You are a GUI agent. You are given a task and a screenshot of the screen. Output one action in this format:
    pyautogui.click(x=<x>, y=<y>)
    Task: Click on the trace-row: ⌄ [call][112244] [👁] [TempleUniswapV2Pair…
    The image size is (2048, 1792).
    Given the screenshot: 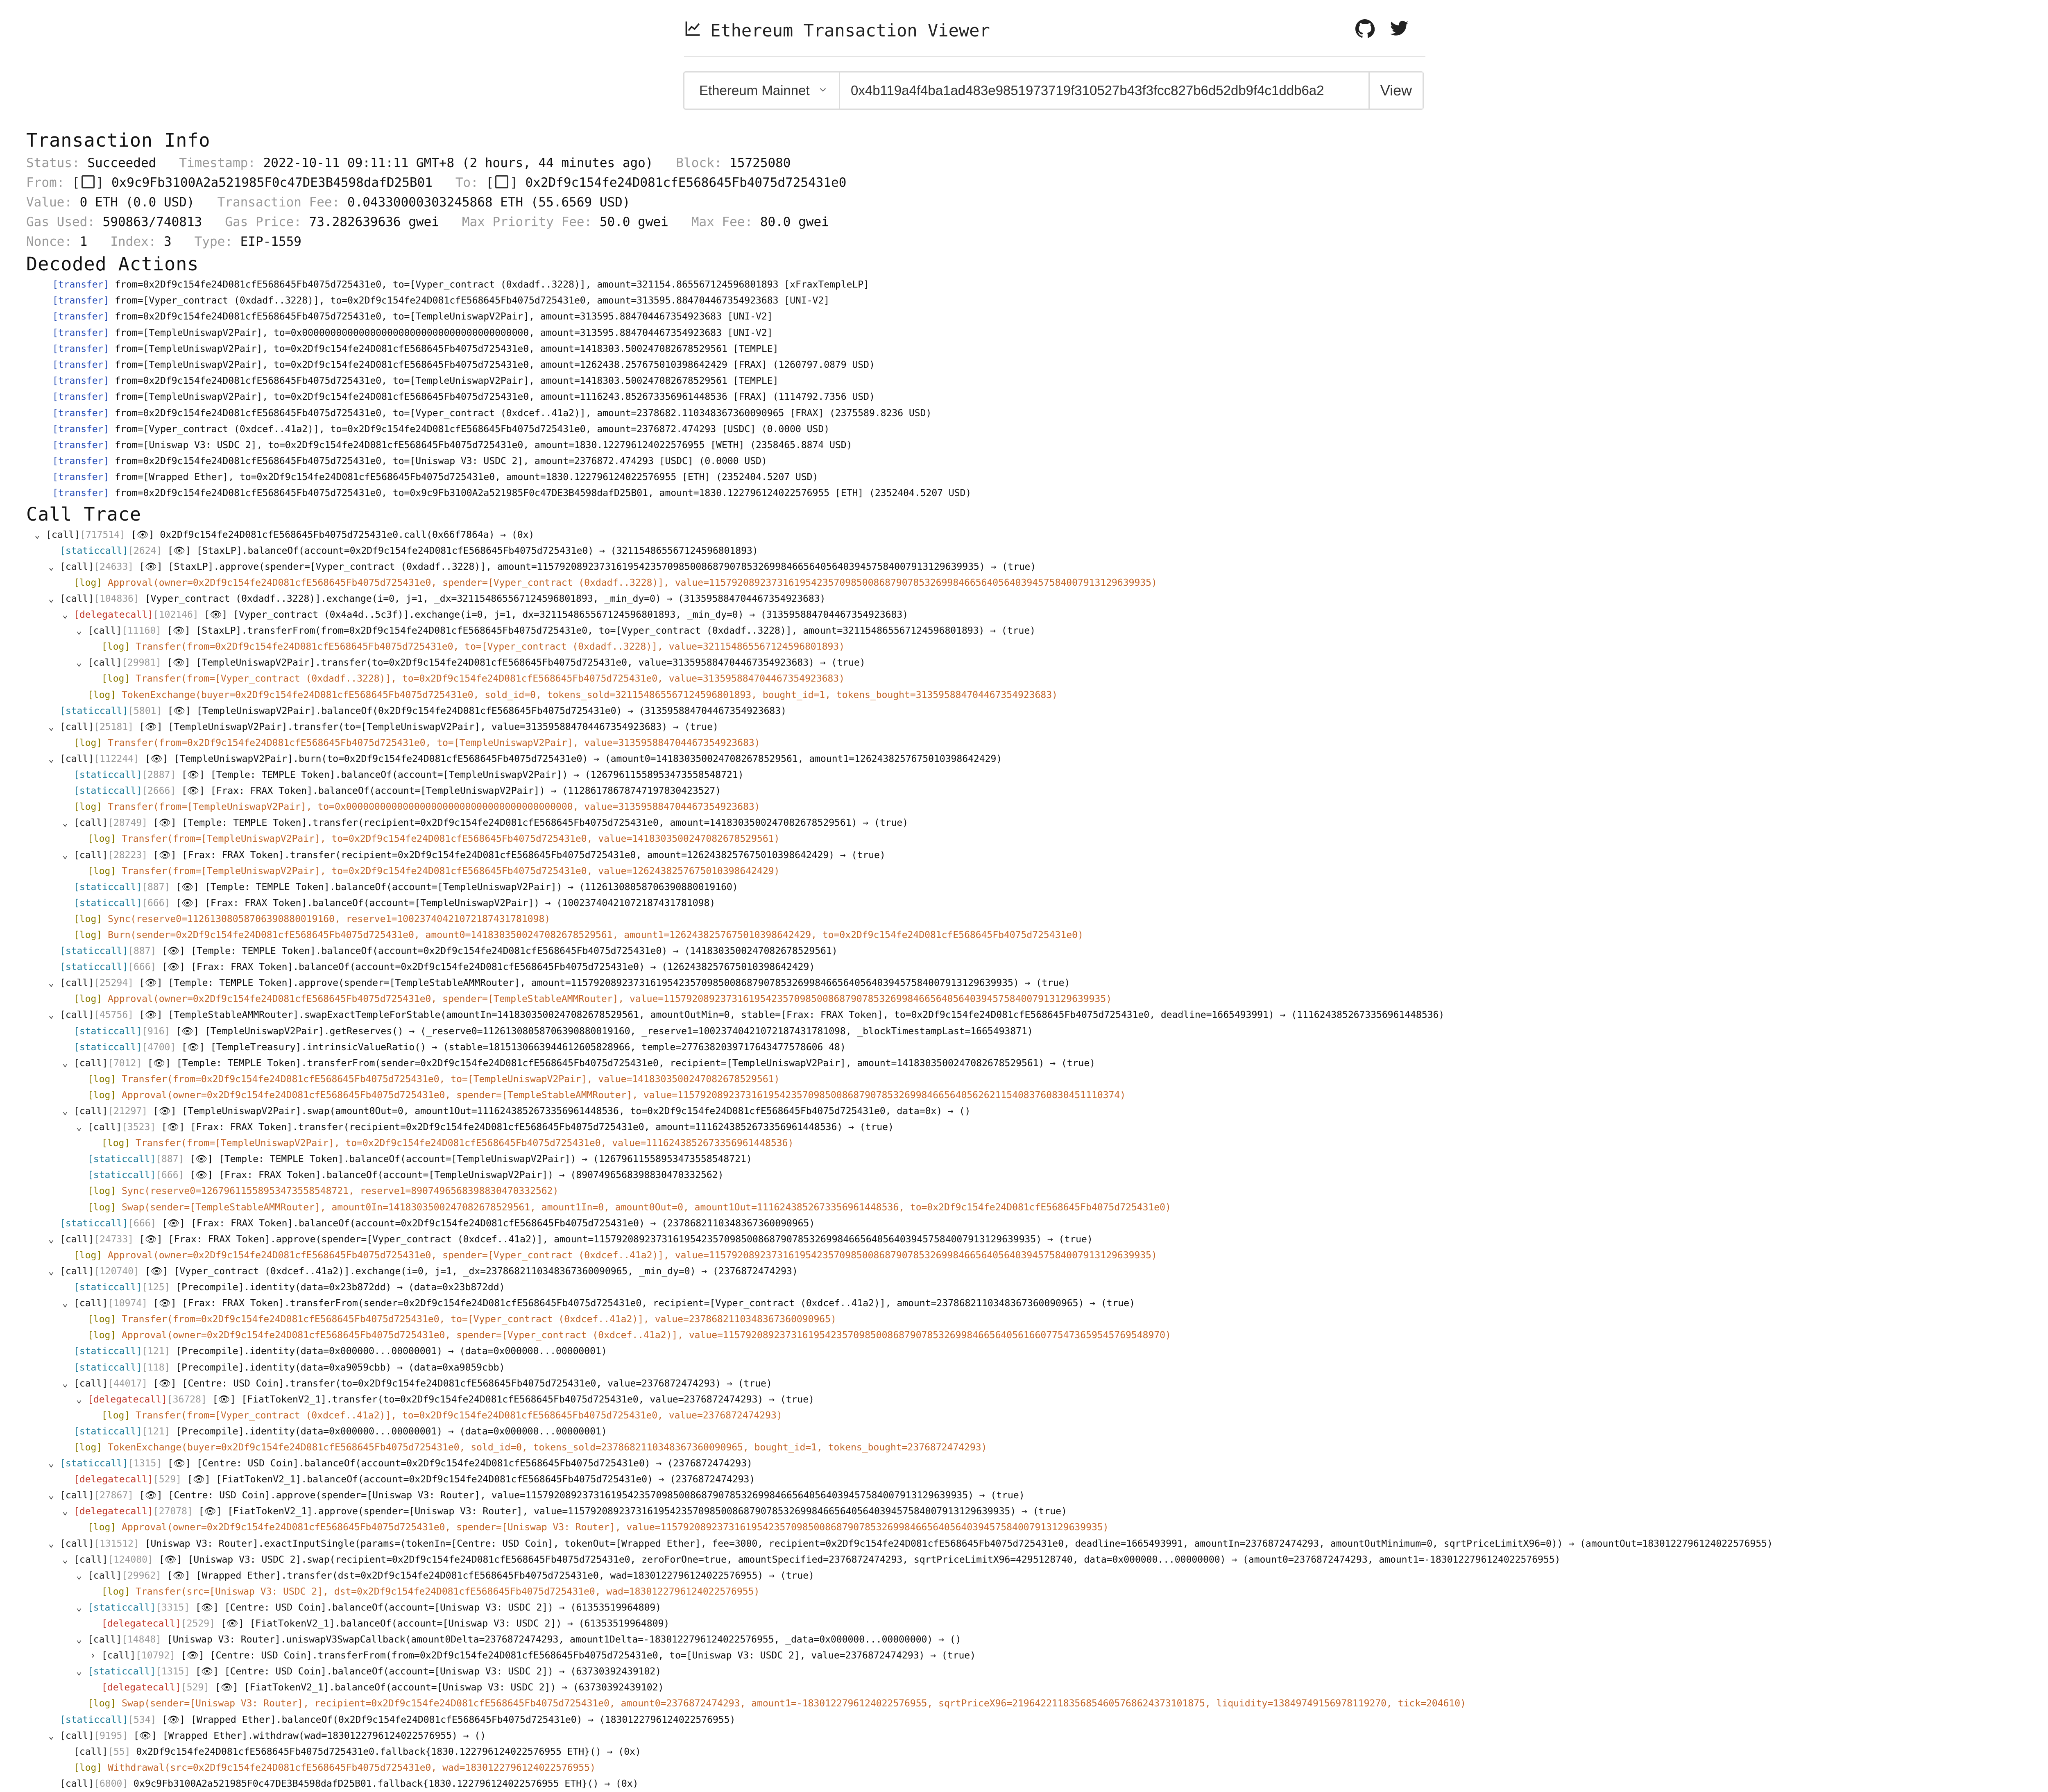 What is the action you would take?
    pyautogui.click(x=1037, y=759)
    